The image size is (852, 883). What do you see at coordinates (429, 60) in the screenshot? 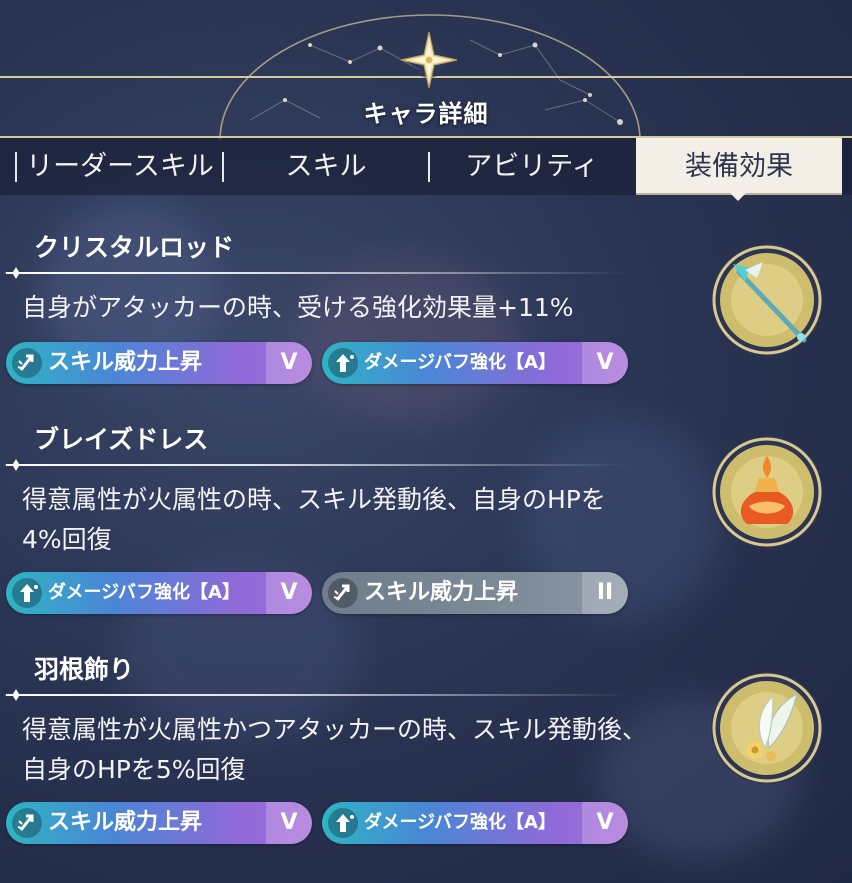
I see `compass-star-icon` at bounding box center [429, 60].